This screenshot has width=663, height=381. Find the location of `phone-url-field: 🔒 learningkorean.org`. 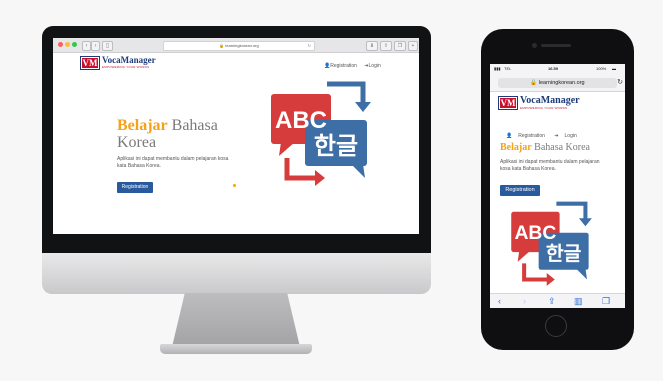

phone-url-field: 🔒 learningkorean.org is located at coordinates (557, 83).